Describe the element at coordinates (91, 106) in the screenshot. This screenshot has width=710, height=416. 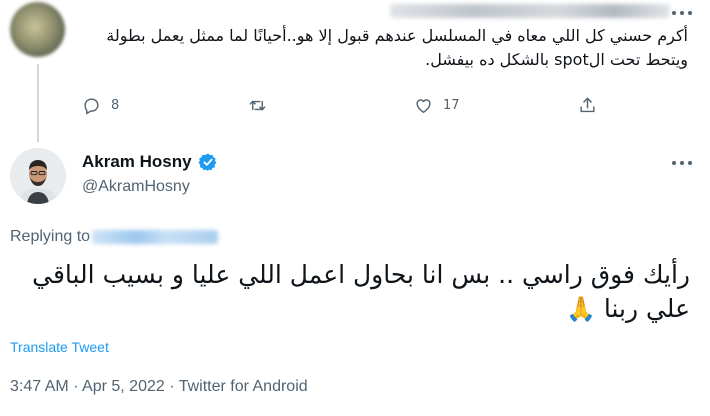
I see `speech-bubble-icon` at that location.